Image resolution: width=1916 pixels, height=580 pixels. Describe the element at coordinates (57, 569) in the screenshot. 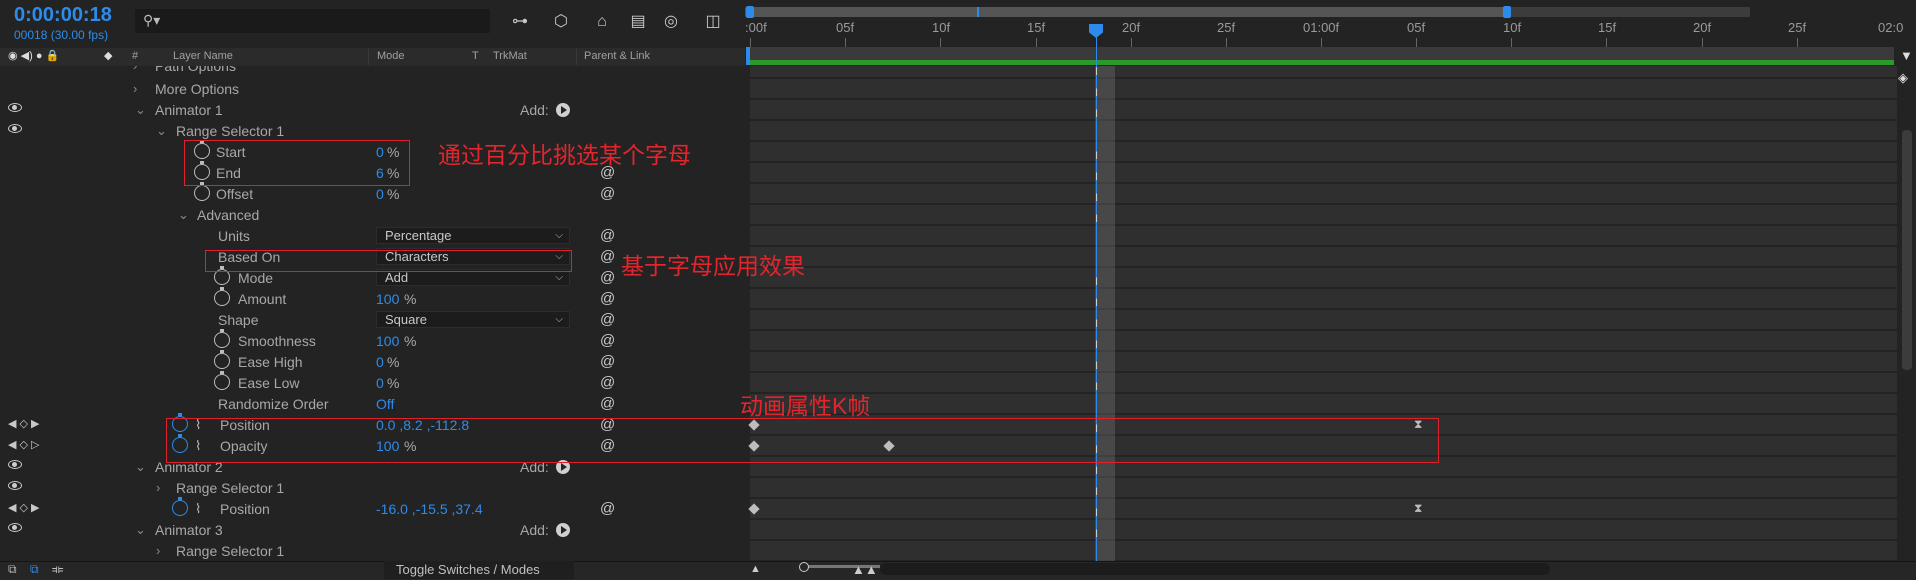

I see `in-out-panel-icon: ⟚` at that location.